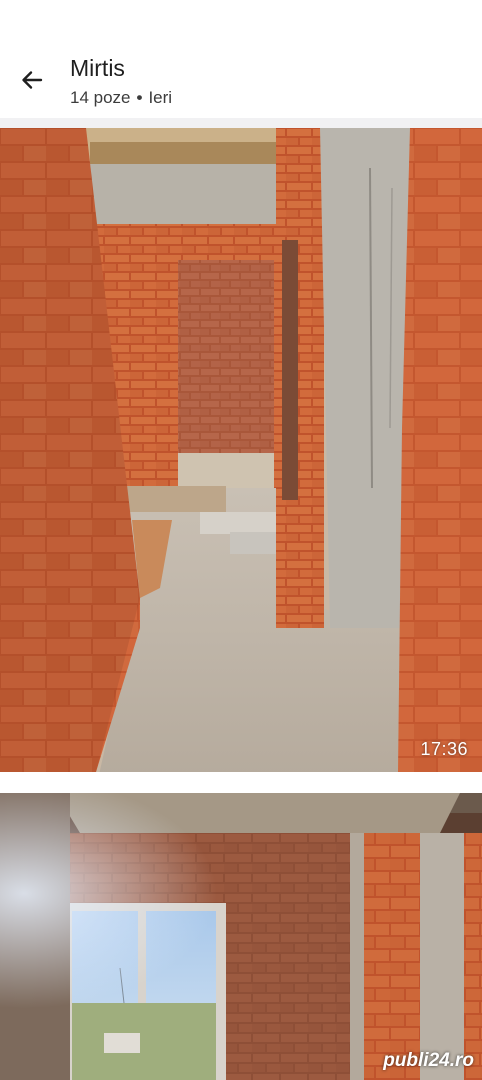 The image size is (482, 1080). I want to click on back-button, so click(32, 80).